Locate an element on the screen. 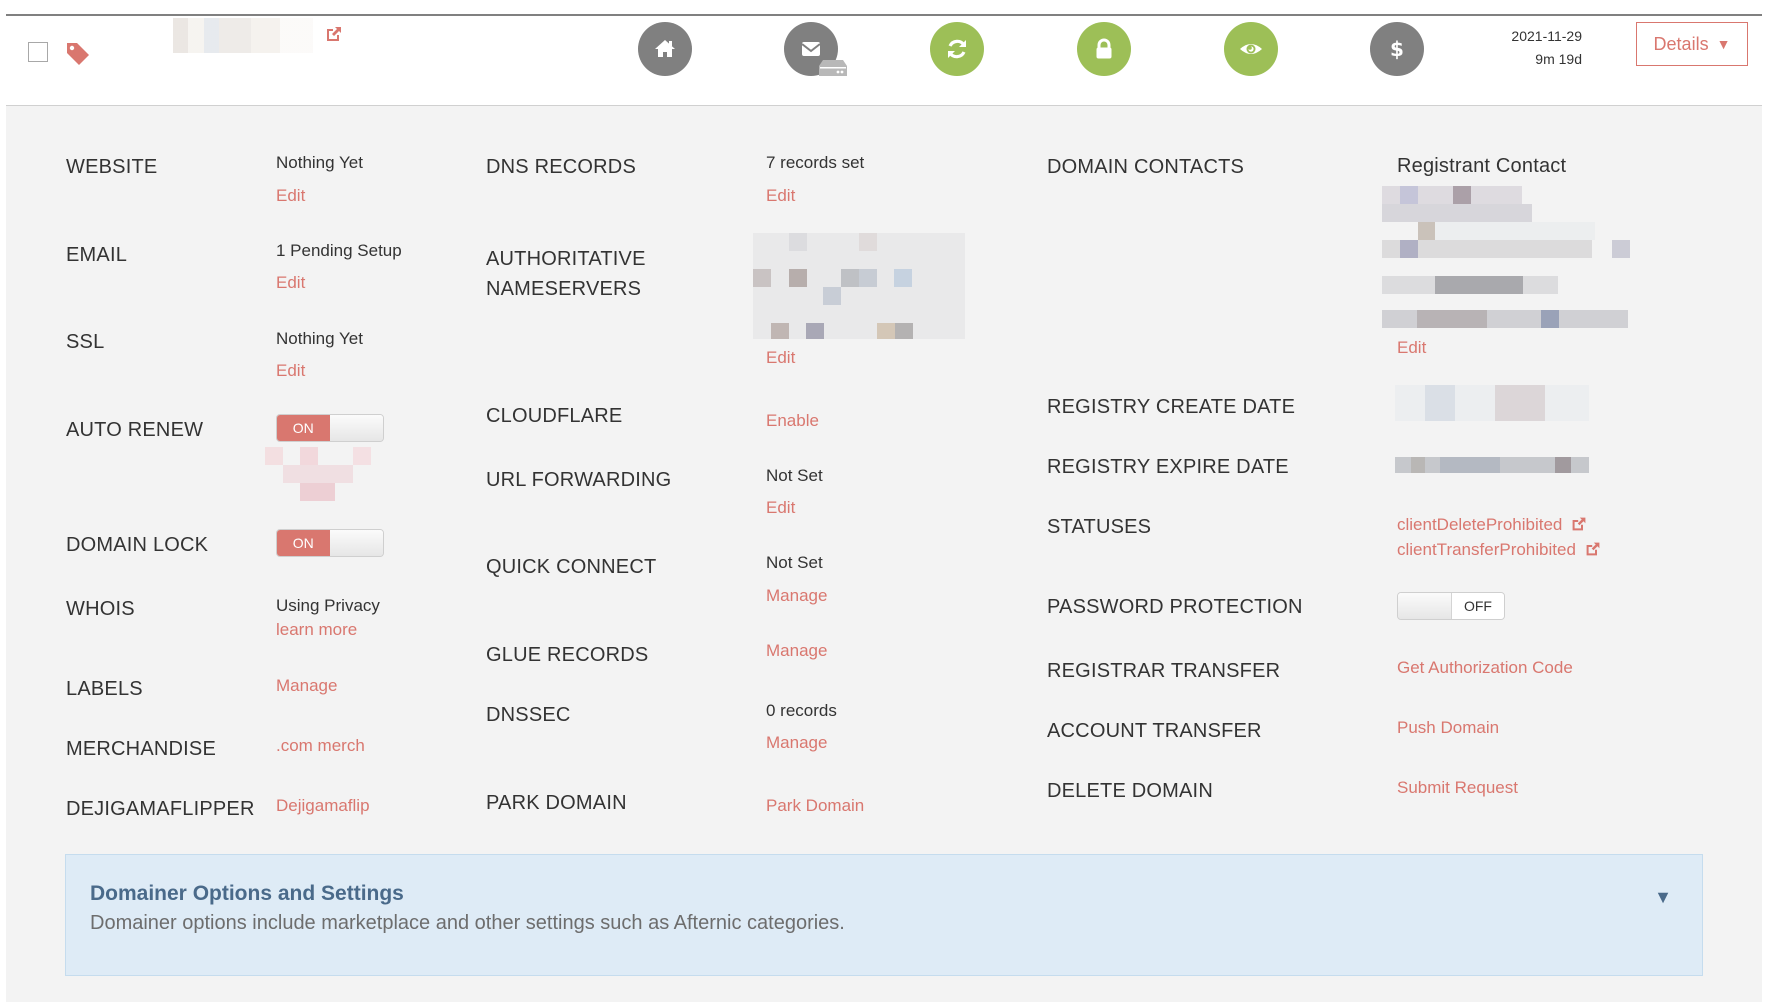 The image size is (1769, 1002). glue-records-label: GLUE RECORDS is located at coordinates (567, 655).